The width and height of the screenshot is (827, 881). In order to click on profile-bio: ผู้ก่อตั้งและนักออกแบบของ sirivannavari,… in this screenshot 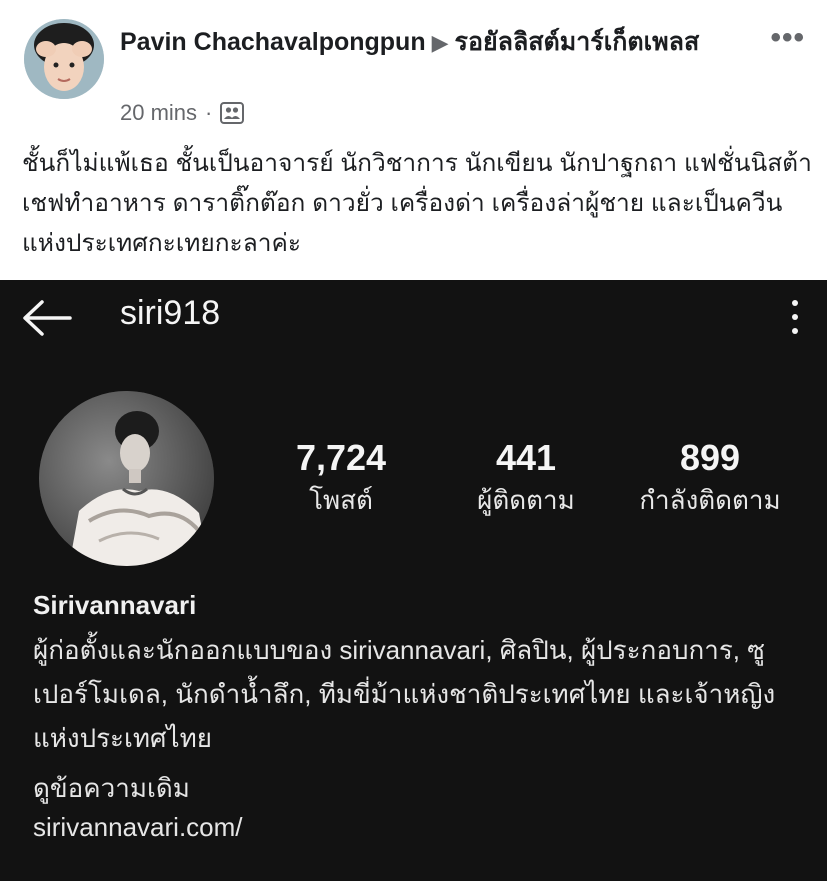, I will do `click(404, 694)`.